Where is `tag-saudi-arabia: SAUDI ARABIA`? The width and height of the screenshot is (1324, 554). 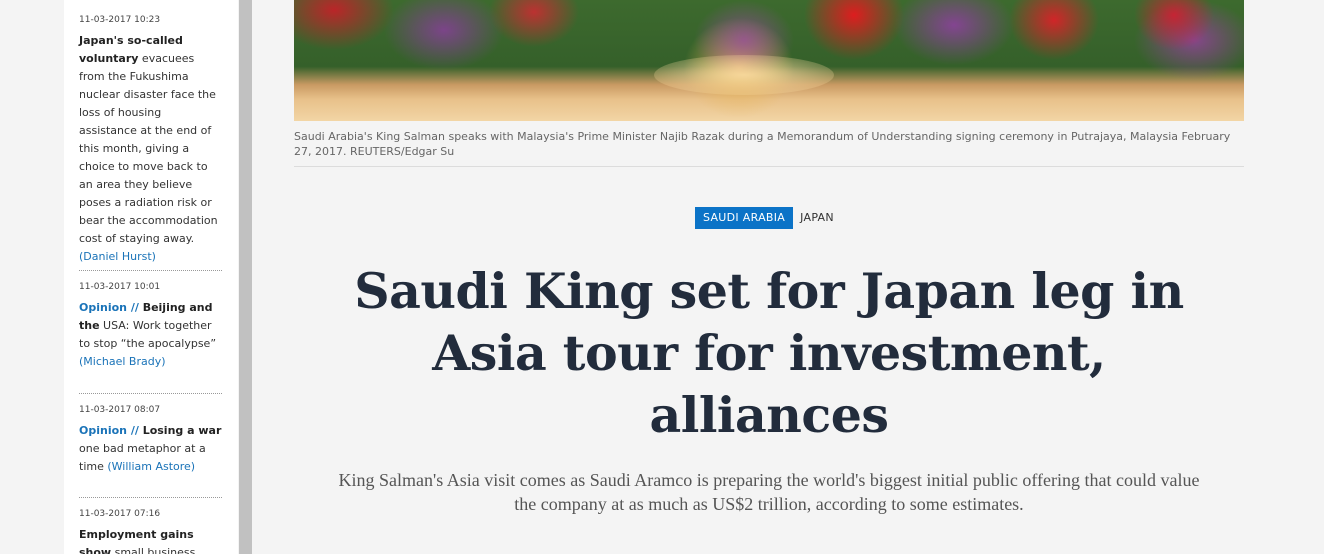 tag-saudi-arabia: SAUDI ARABIA is located at coordinates (744, 218).